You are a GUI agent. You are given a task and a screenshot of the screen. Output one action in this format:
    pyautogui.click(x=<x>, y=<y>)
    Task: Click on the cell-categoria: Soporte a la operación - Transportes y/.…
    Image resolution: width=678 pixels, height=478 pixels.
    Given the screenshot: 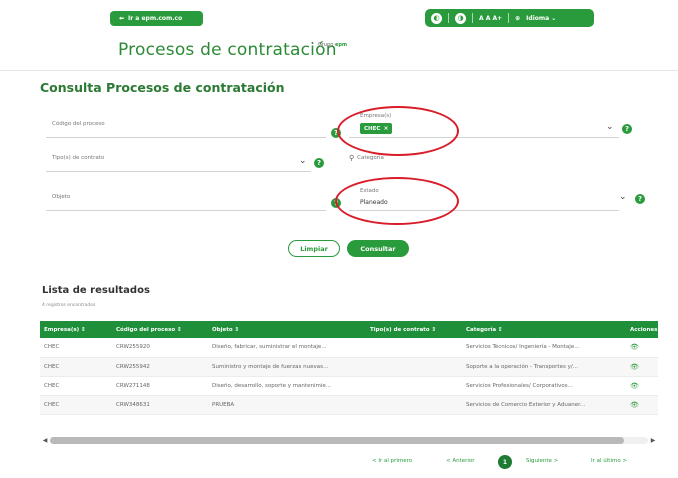 What is the action you would take?
    pyautogui.click(x=544, y=367)
    